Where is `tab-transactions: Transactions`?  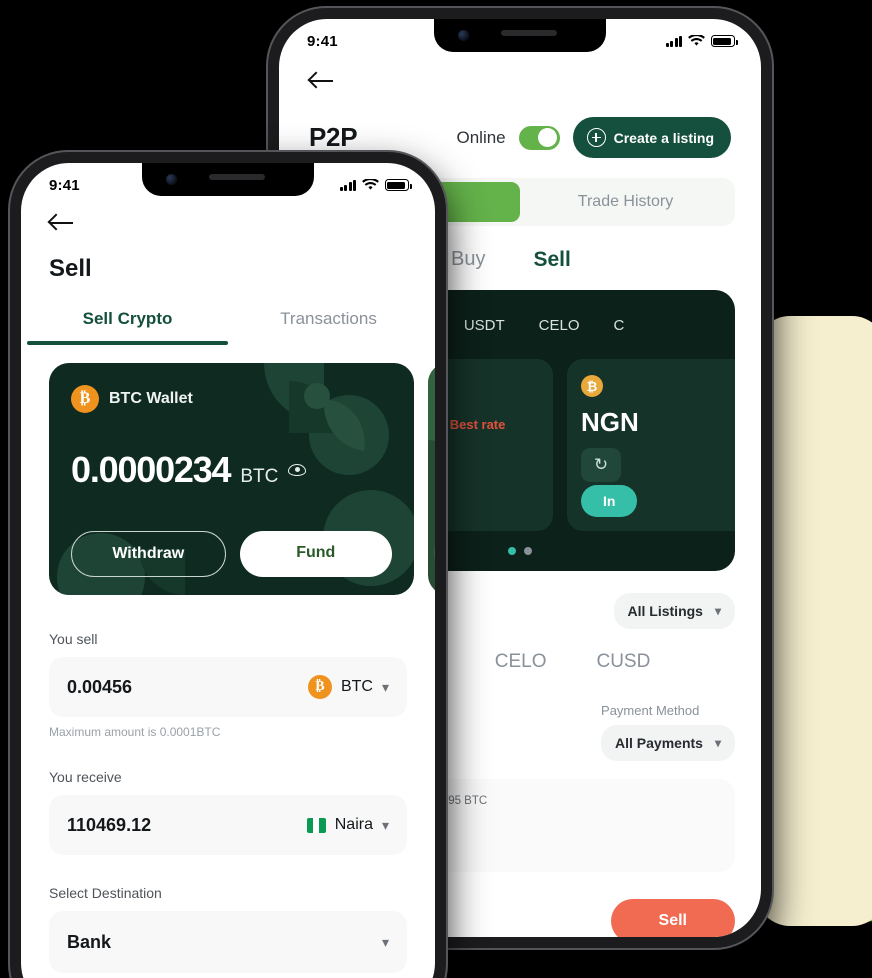 tab-transactions: Transactions is located at coordinates (328, 327).